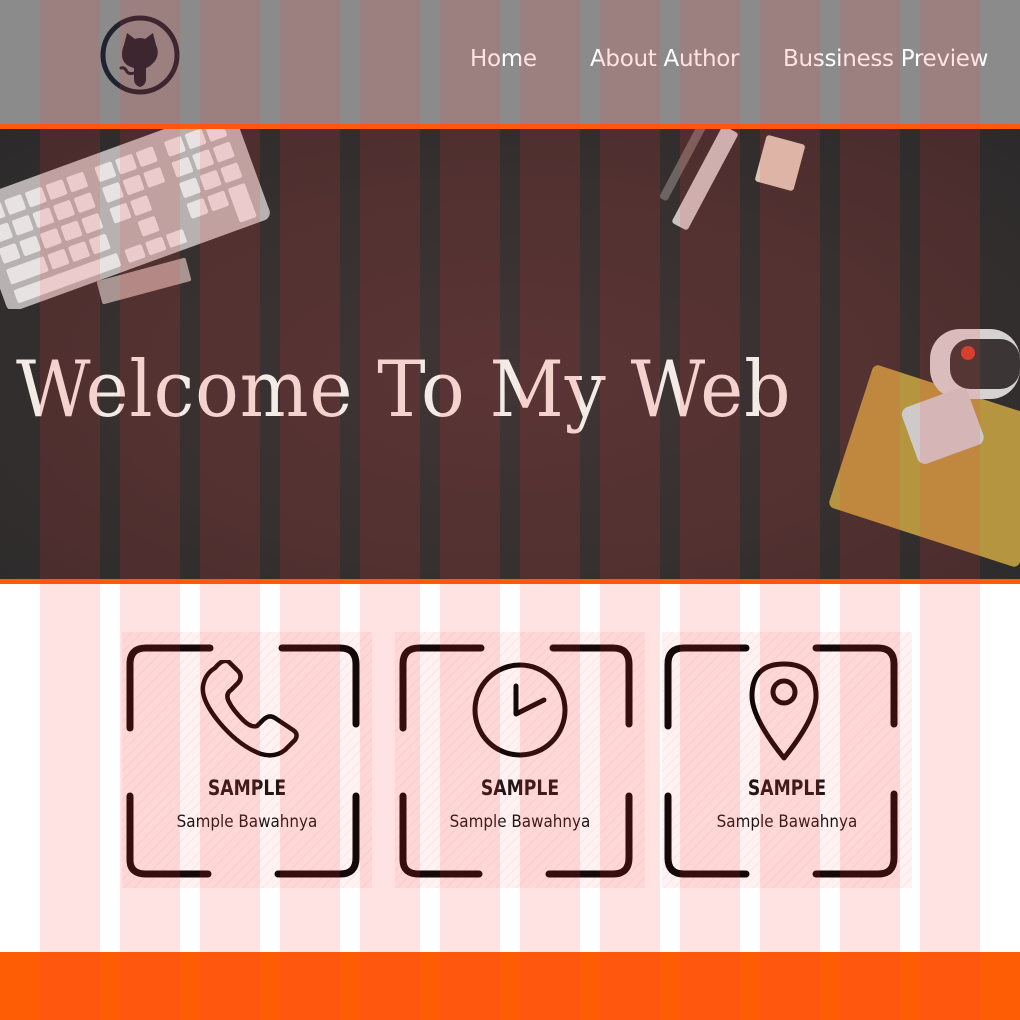 The image size is (1020, 1020). What do you see at coordinates (784, 711) in the screenshot?
I see `map-pin-icon` at bounding box center [784, 711].